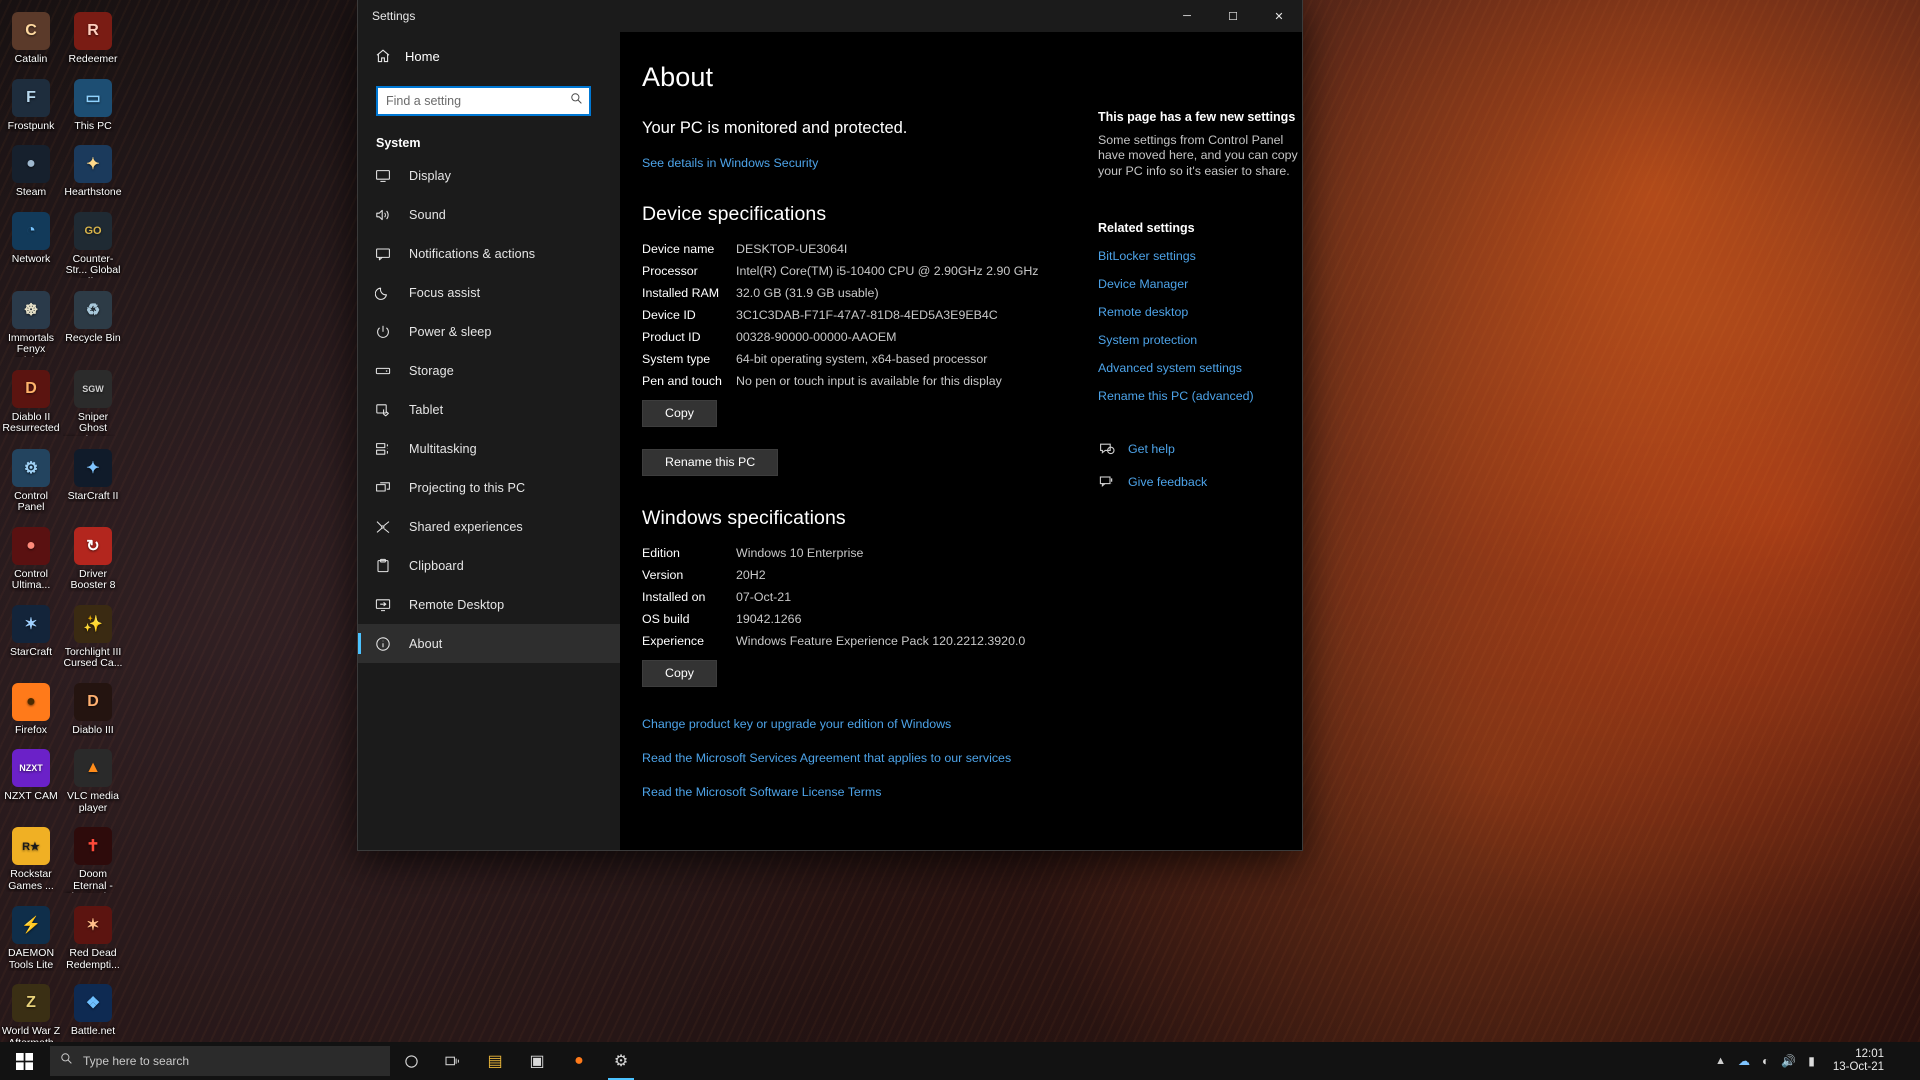  What do you see at coordinates (31, 230) in the screenshot?
I see `network-icon: ◔` at bounding box center [31, 230].